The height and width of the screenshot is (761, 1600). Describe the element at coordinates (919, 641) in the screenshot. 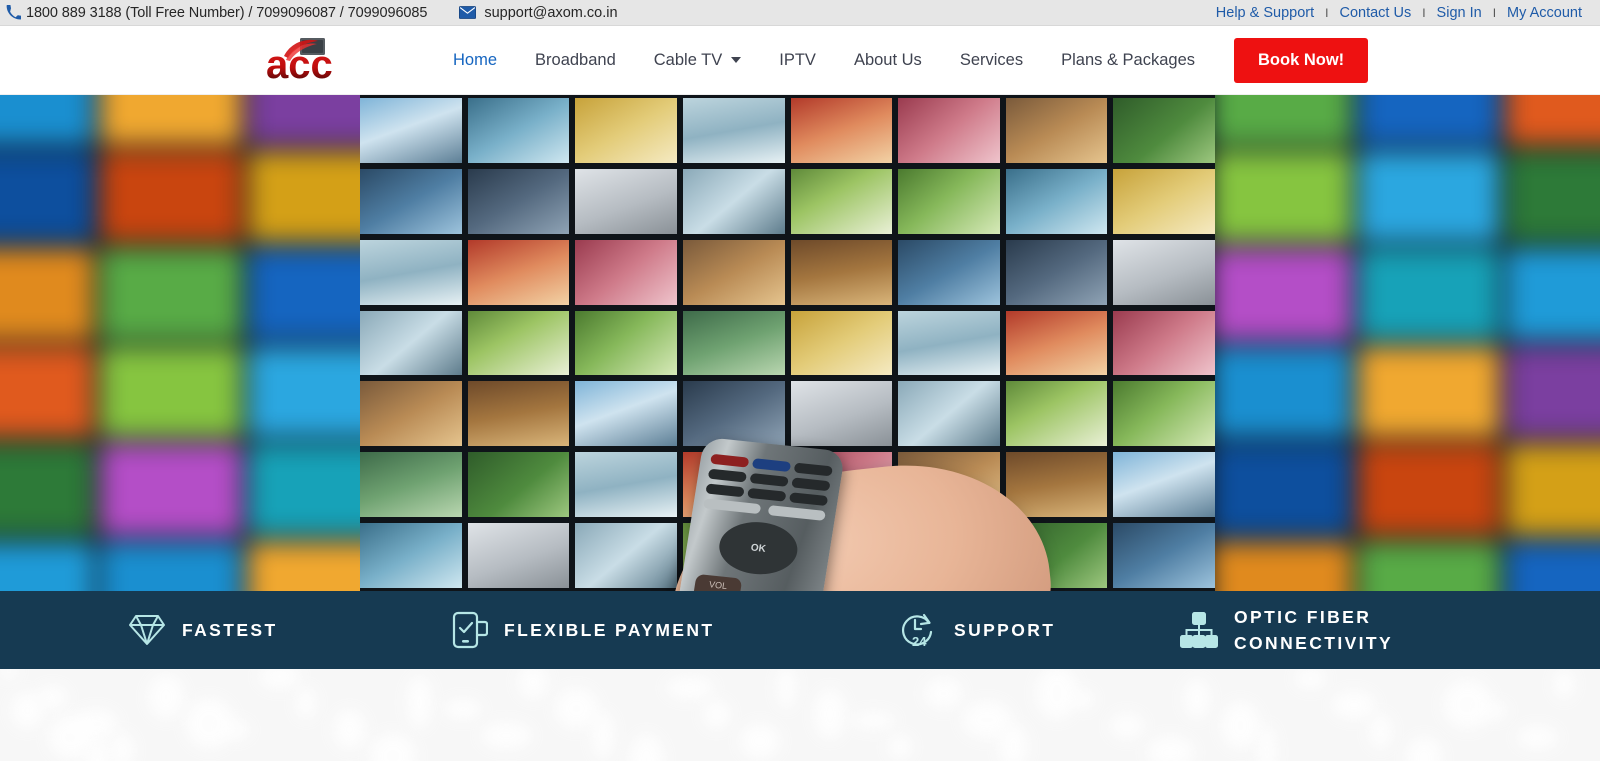

I see `svg-text: 24` at that location.